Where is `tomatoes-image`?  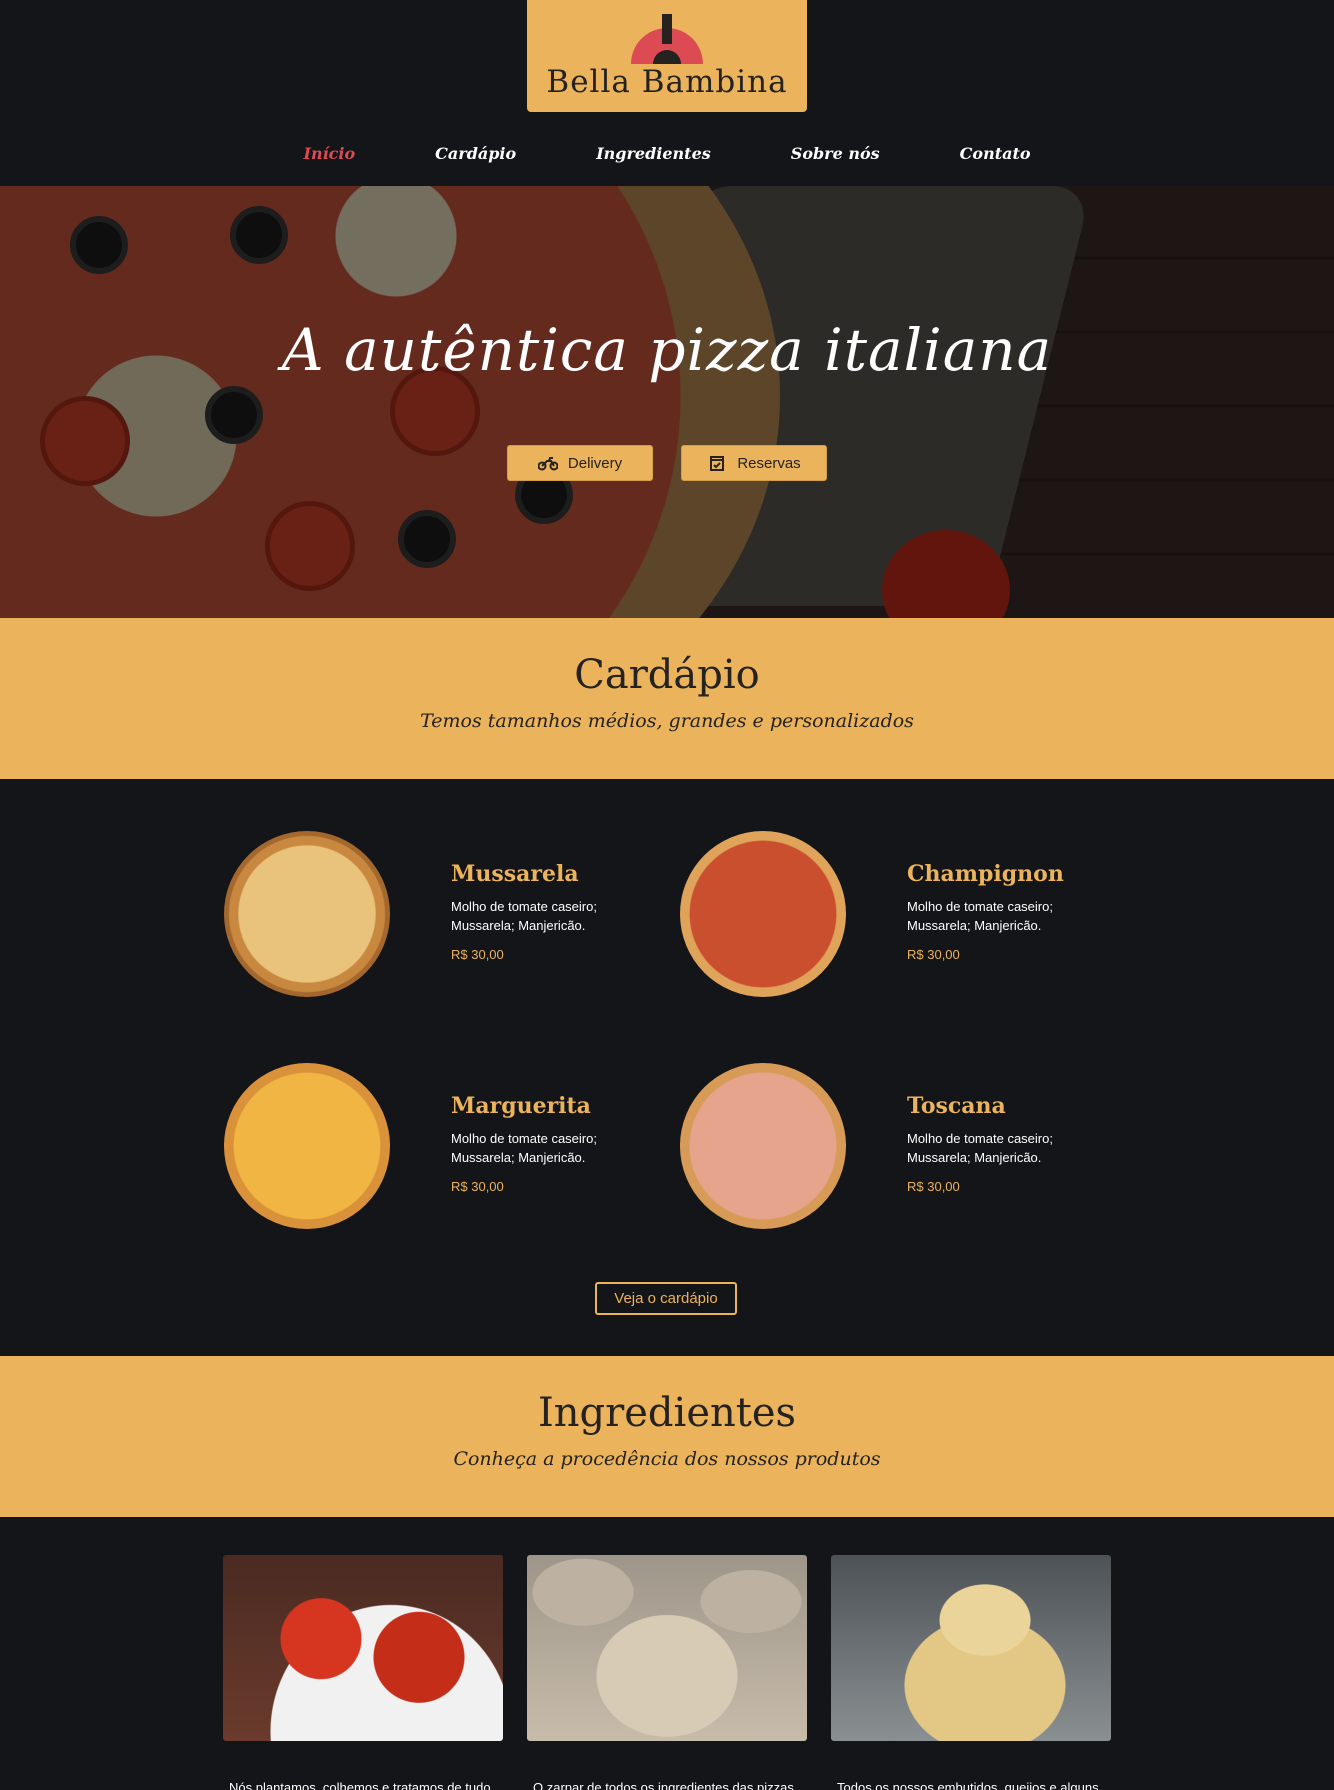
tomatoes-image is located at coordinates (363, 1648).